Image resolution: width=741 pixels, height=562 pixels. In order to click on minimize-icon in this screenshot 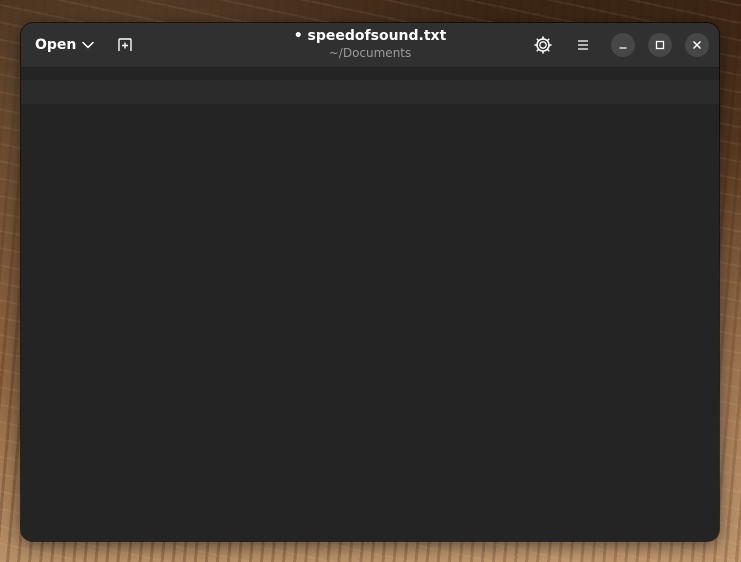, I will do `click(623, 45)`.